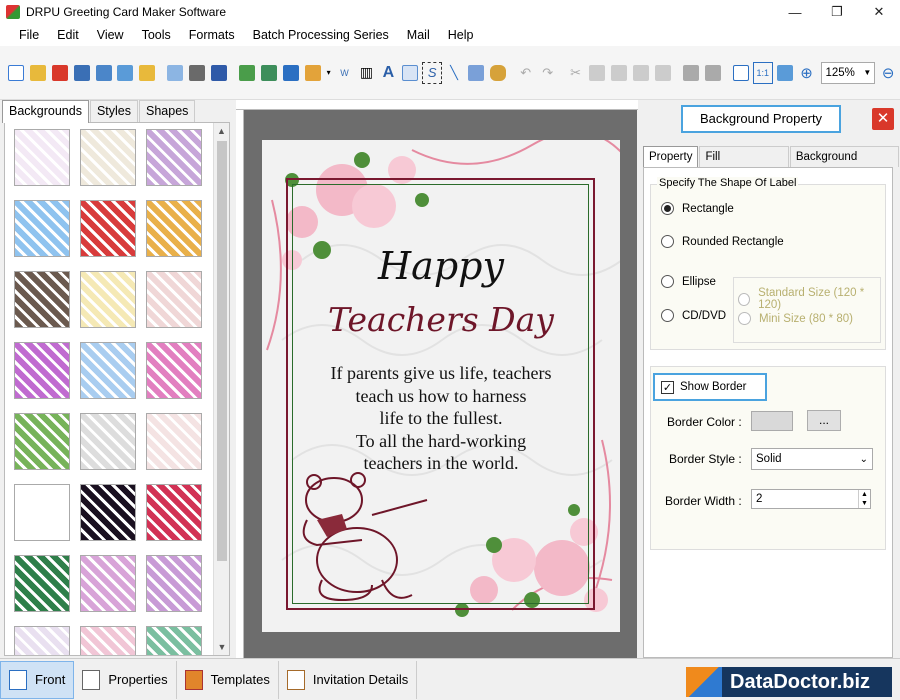 Image resolution: width=900 pixels, height=700 pixels. Describe the element at coordinates (597, 73) in the screenshot. I see `copy-icon` at that location.